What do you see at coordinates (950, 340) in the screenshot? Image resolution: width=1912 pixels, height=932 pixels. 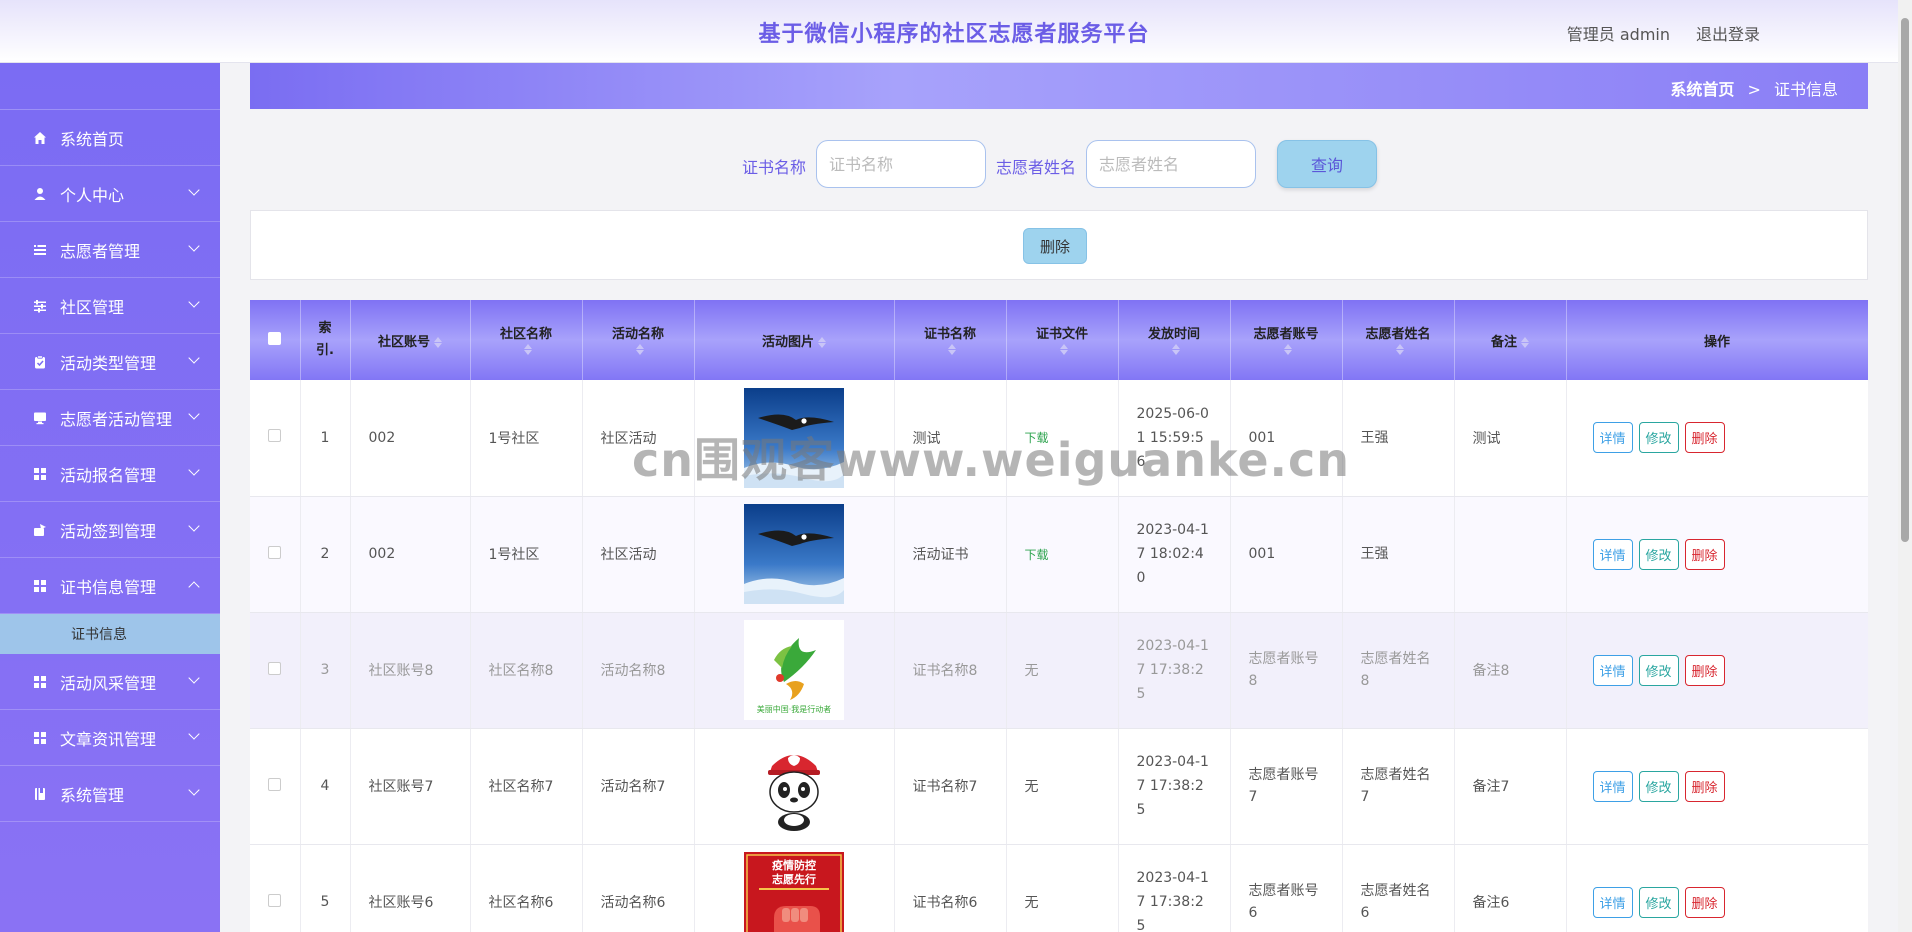 I see `header-cert-name: 证书名称` at bounding box center [950, 340].